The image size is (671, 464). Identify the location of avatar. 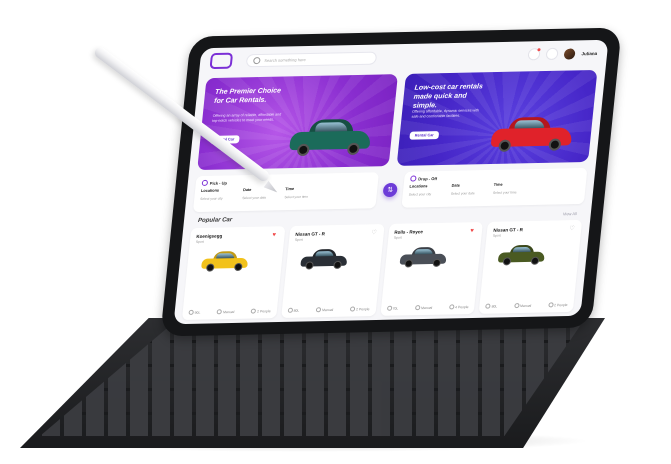
(570, 53).